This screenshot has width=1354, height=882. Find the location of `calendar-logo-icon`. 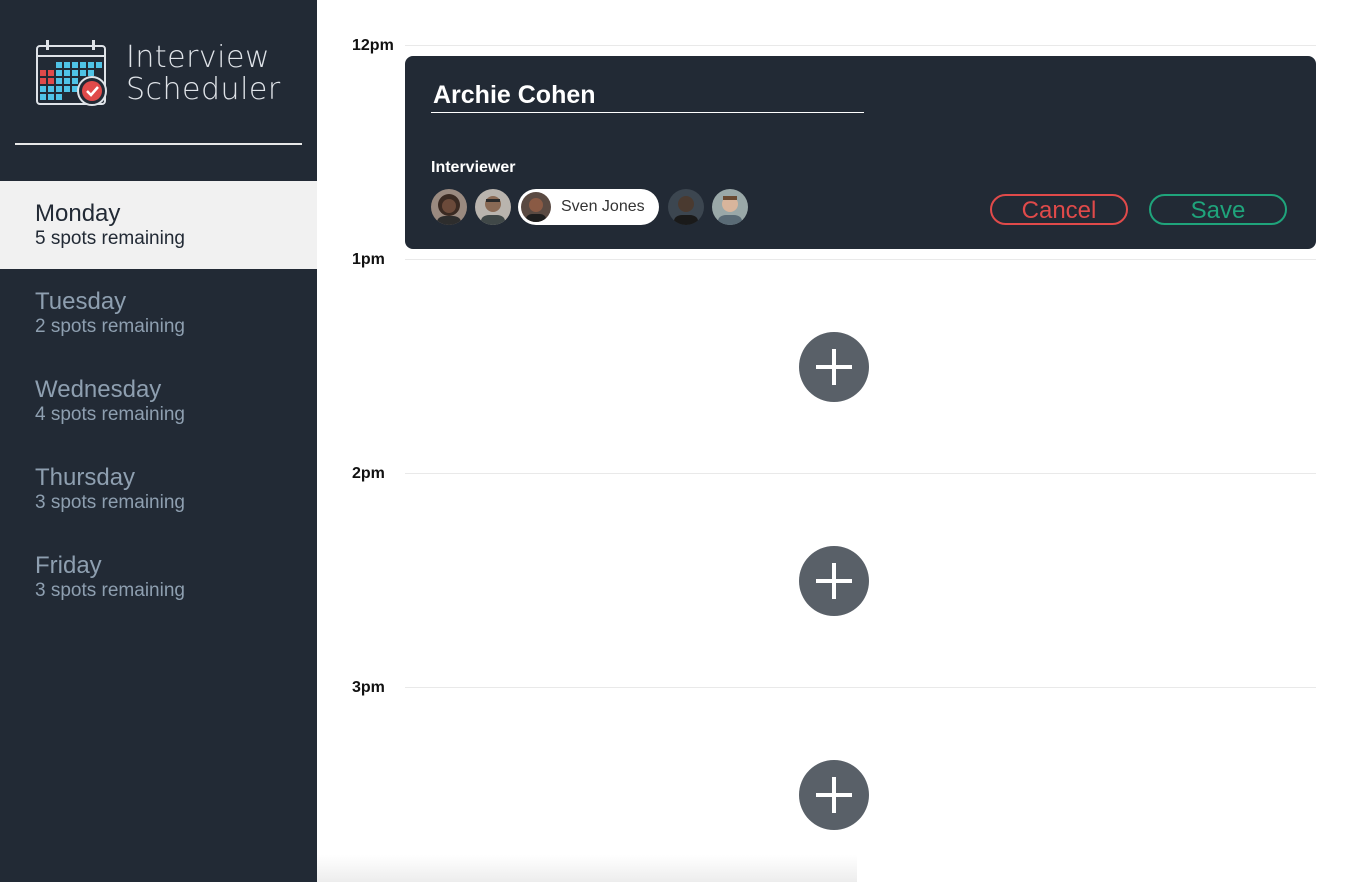

calendar-logo-icon is located at coordinates (71, 73).